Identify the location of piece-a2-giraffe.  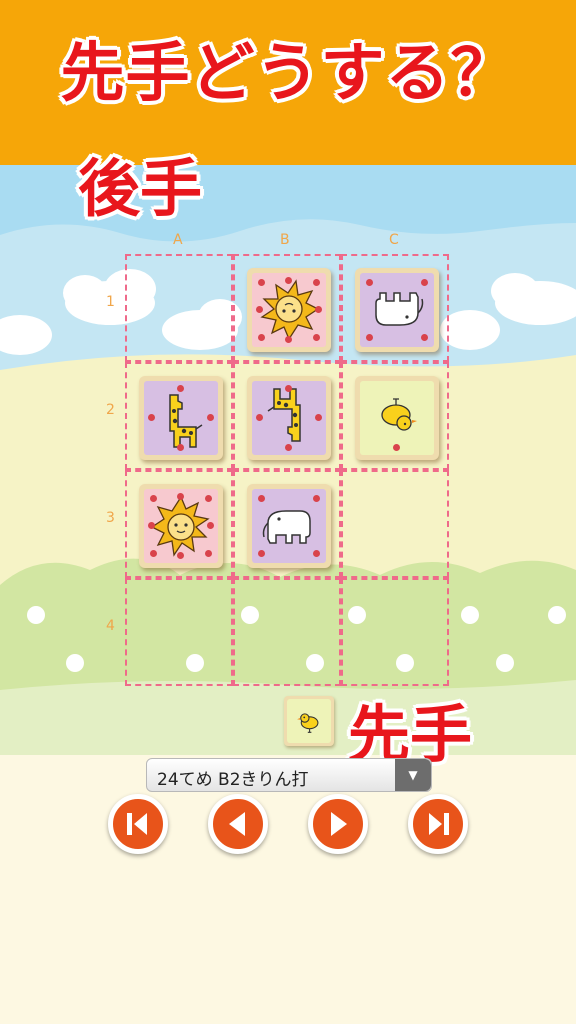
(181, 418).